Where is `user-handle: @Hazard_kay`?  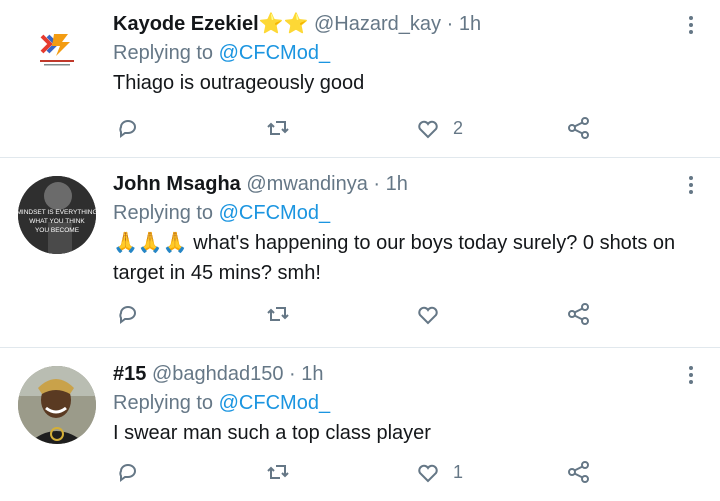
user-handle: @Hazard_kay is located at coordinates (377, 24).